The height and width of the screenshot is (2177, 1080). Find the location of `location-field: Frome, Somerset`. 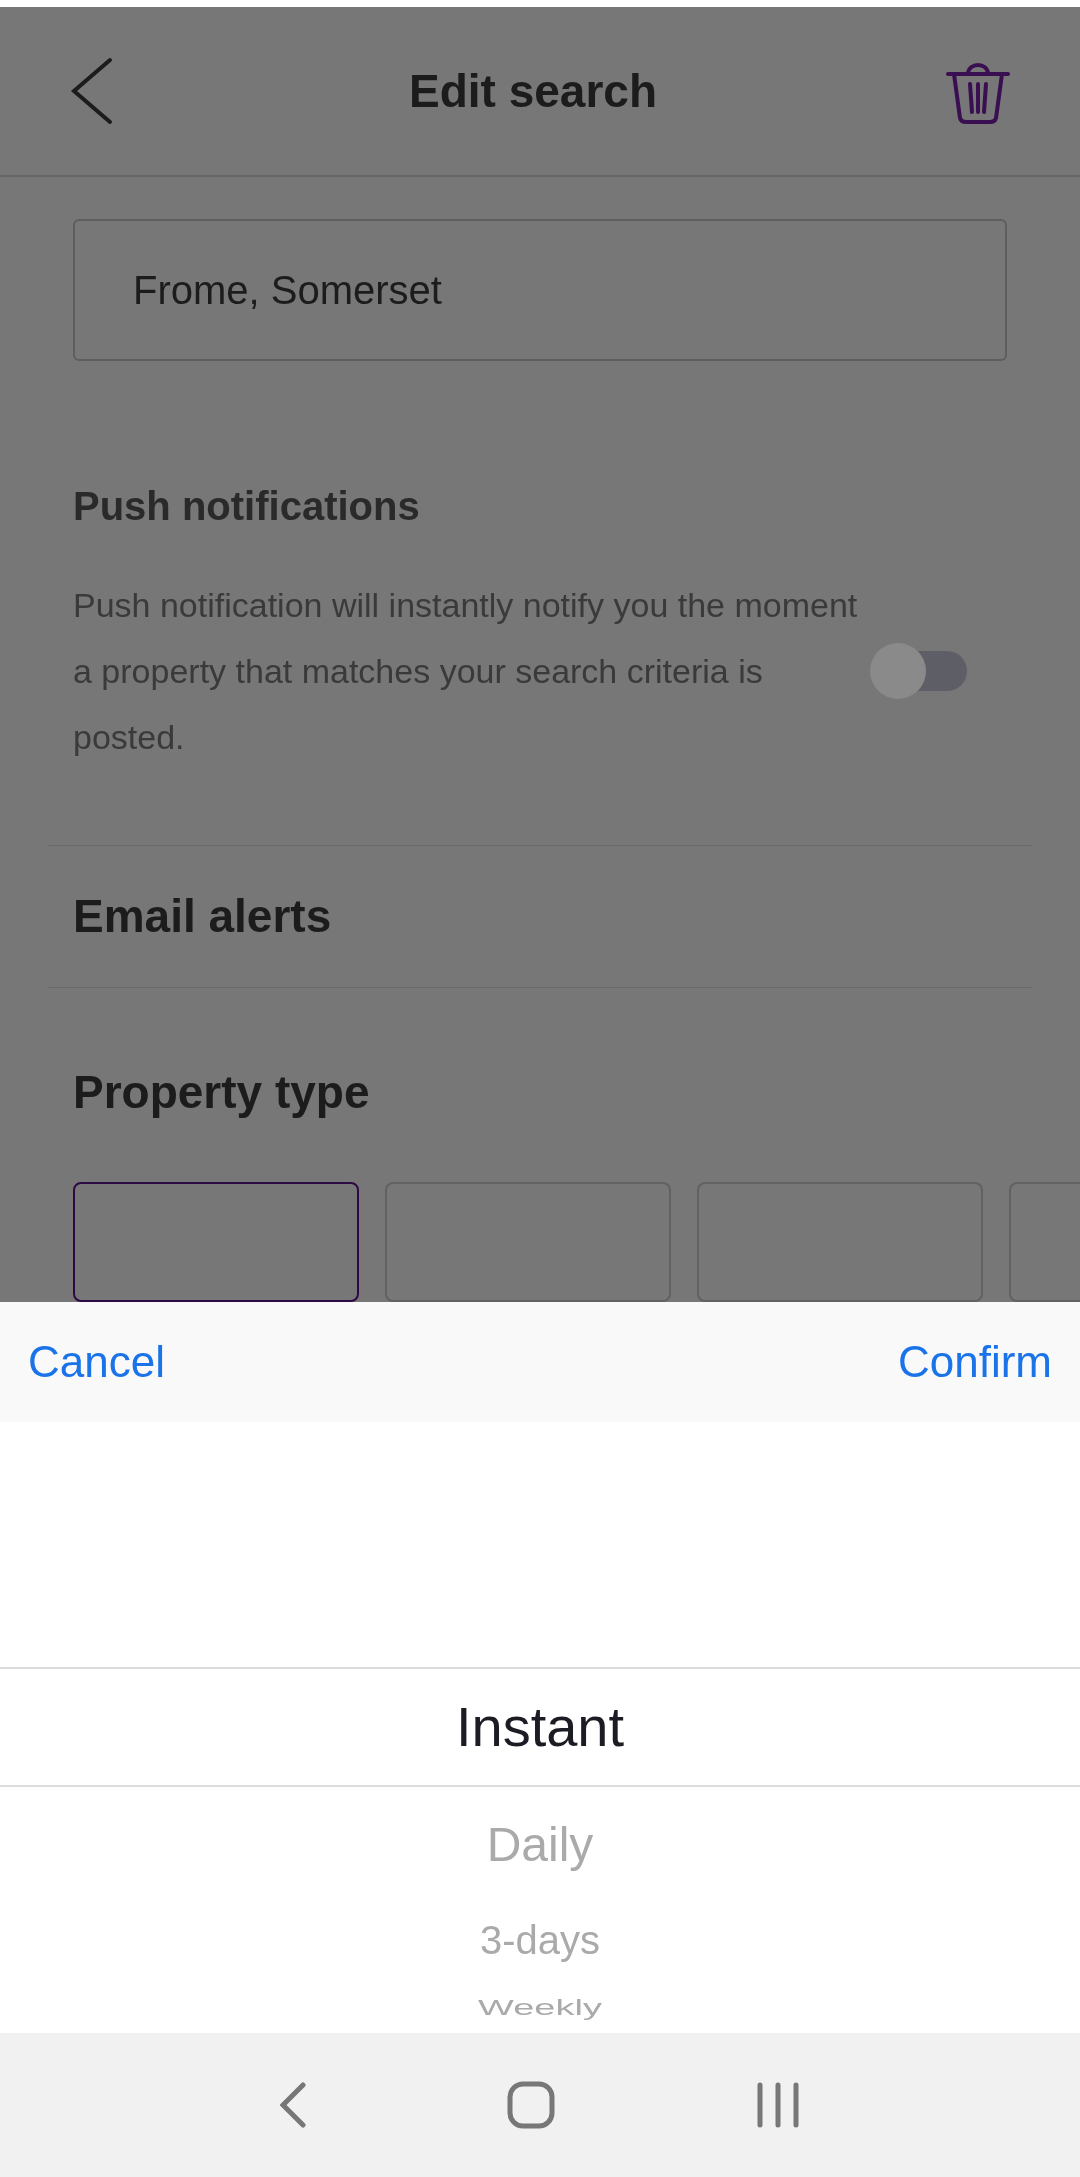

location-field: Frome, Somerset is located at coordinates (540, 290).